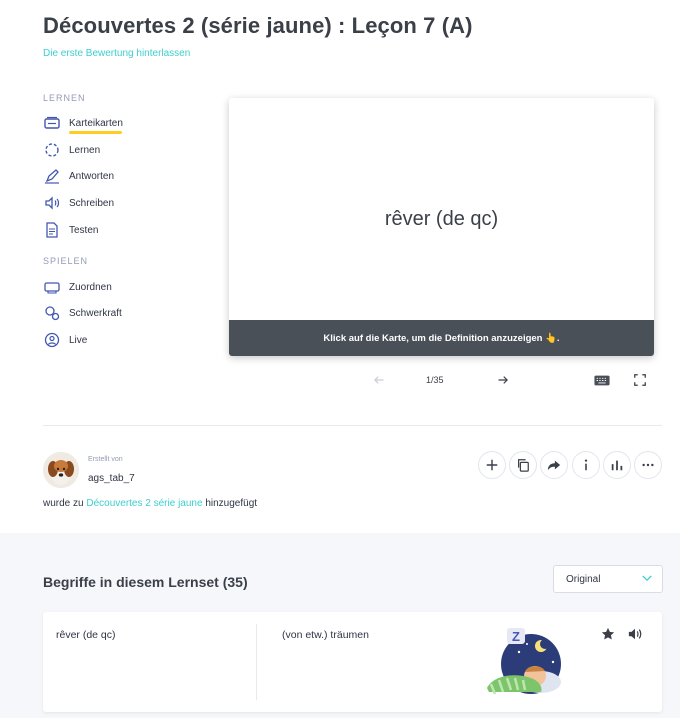 The height and width of the screenshot is (718, 680). I want to click on fullscreen-icon, so click(640, 380).